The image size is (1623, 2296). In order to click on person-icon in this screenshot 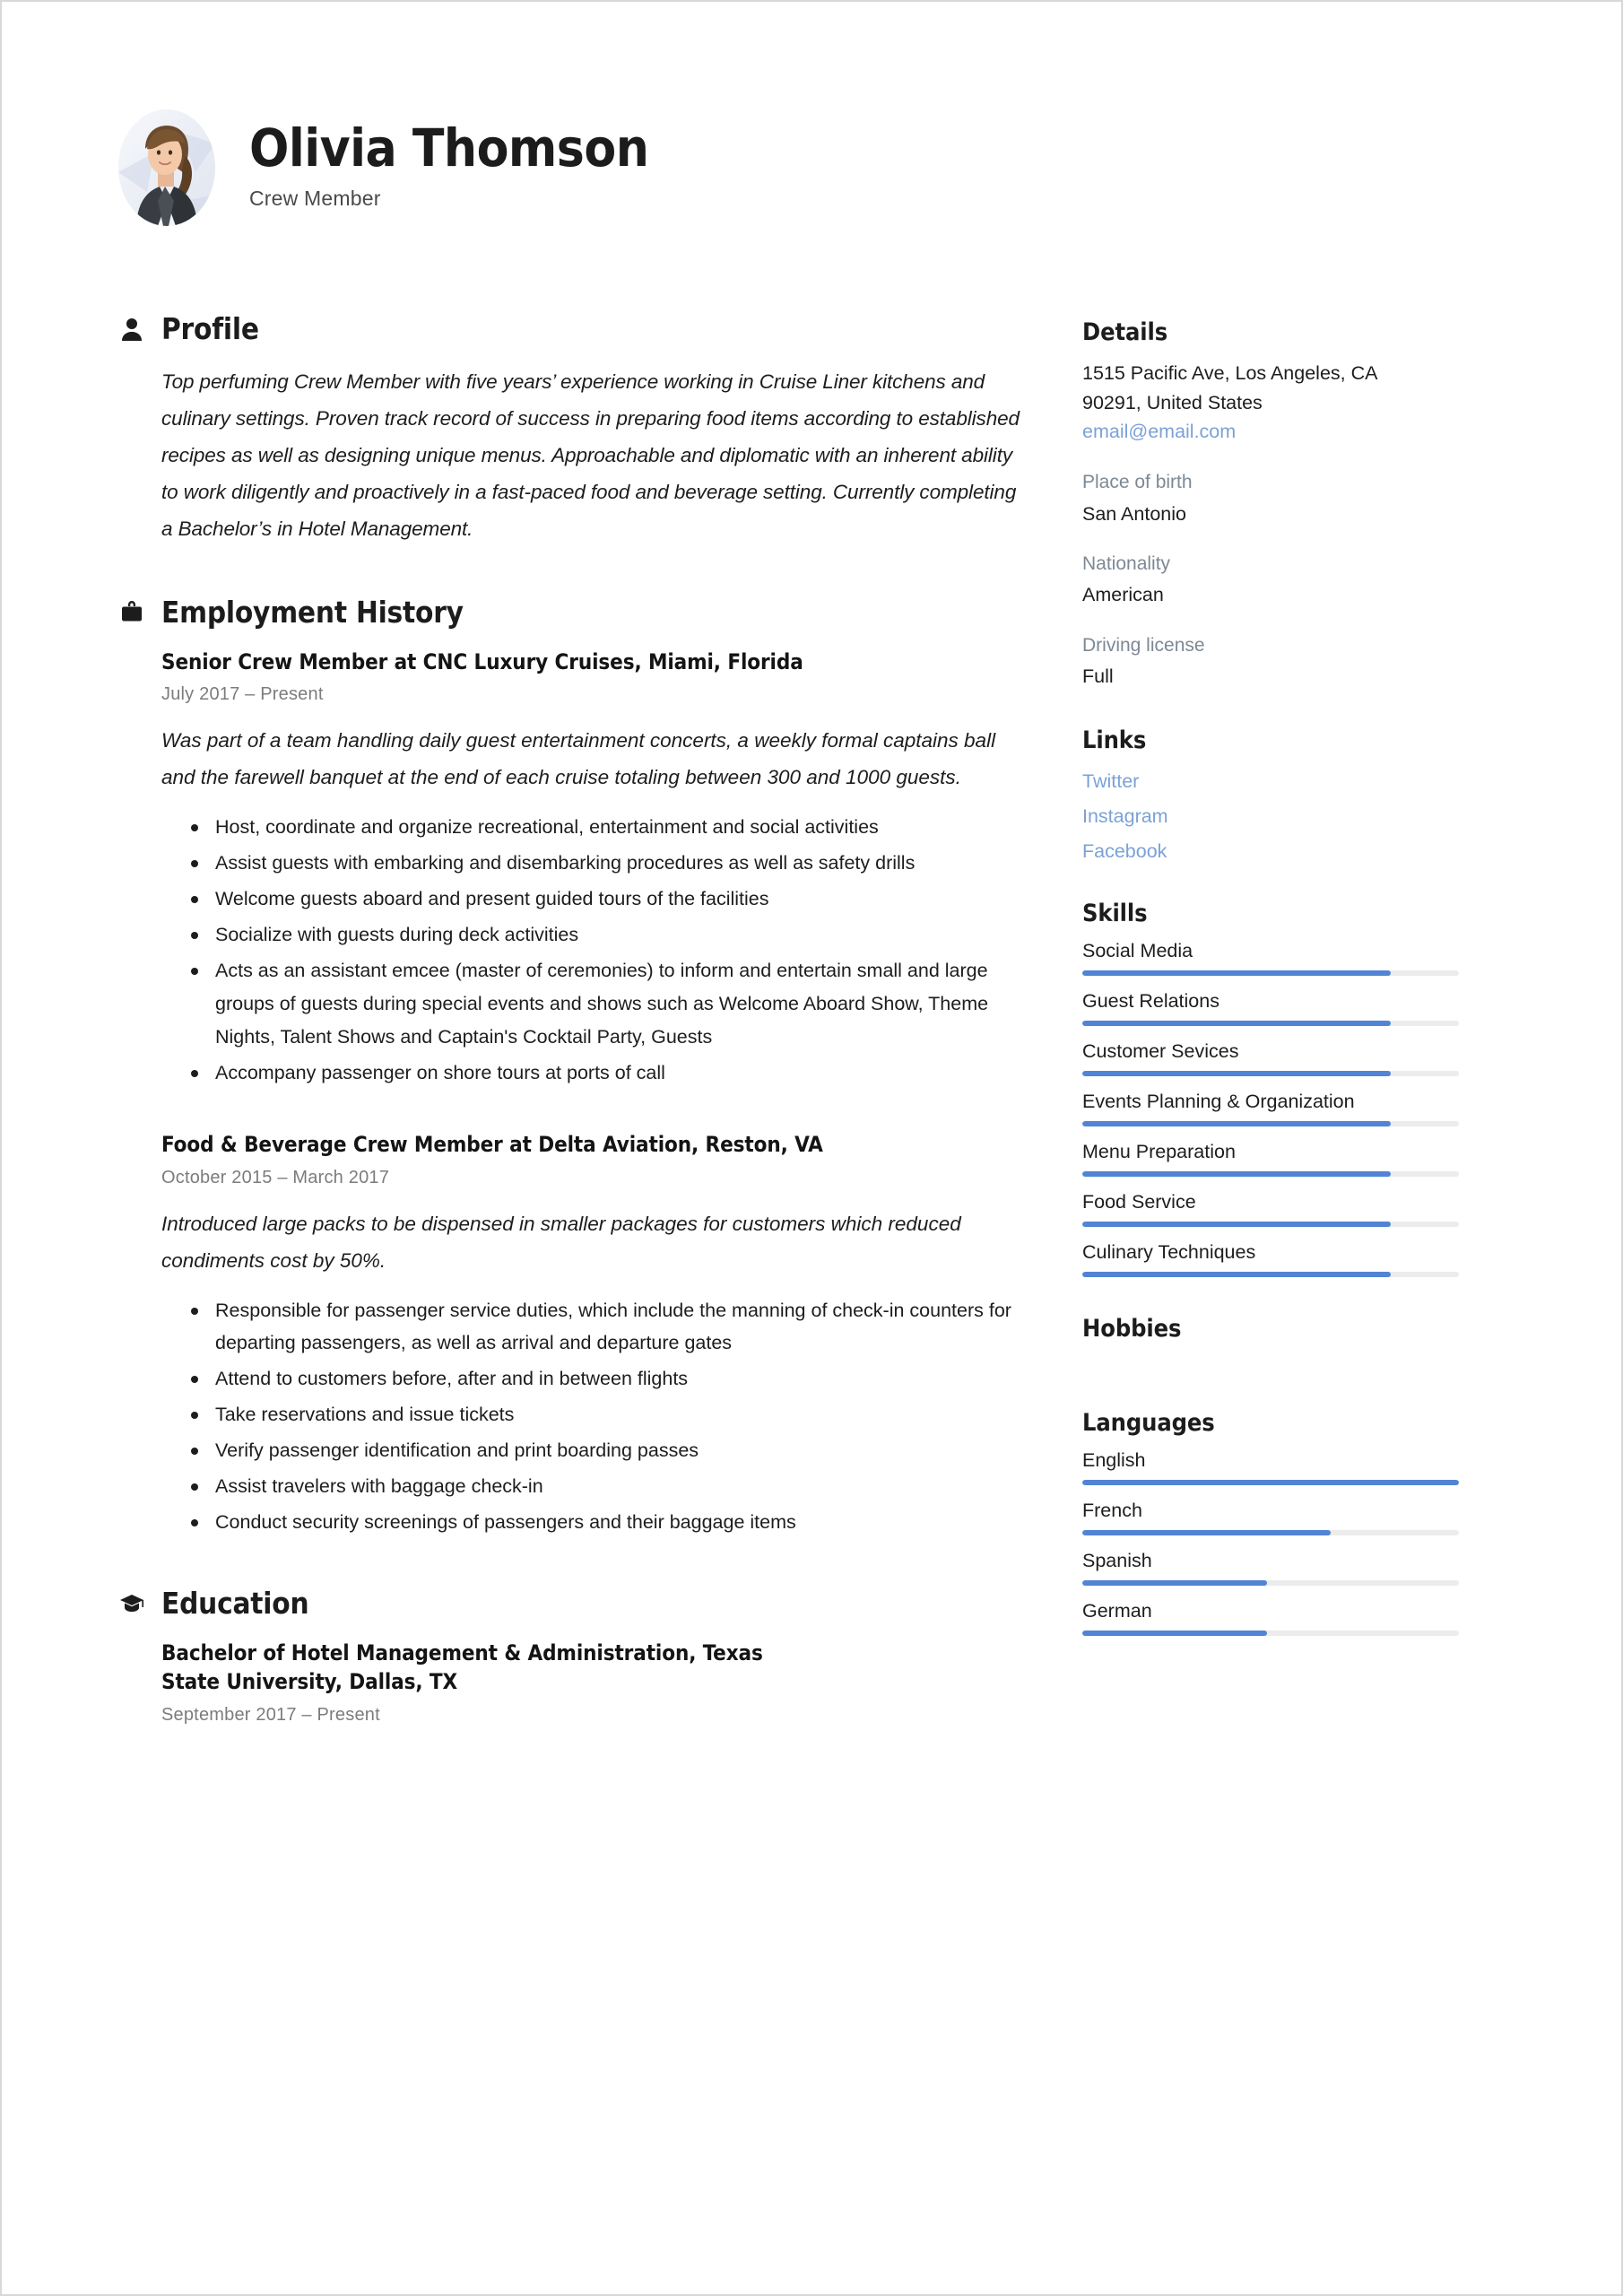, I will do `click(131, 329)`.